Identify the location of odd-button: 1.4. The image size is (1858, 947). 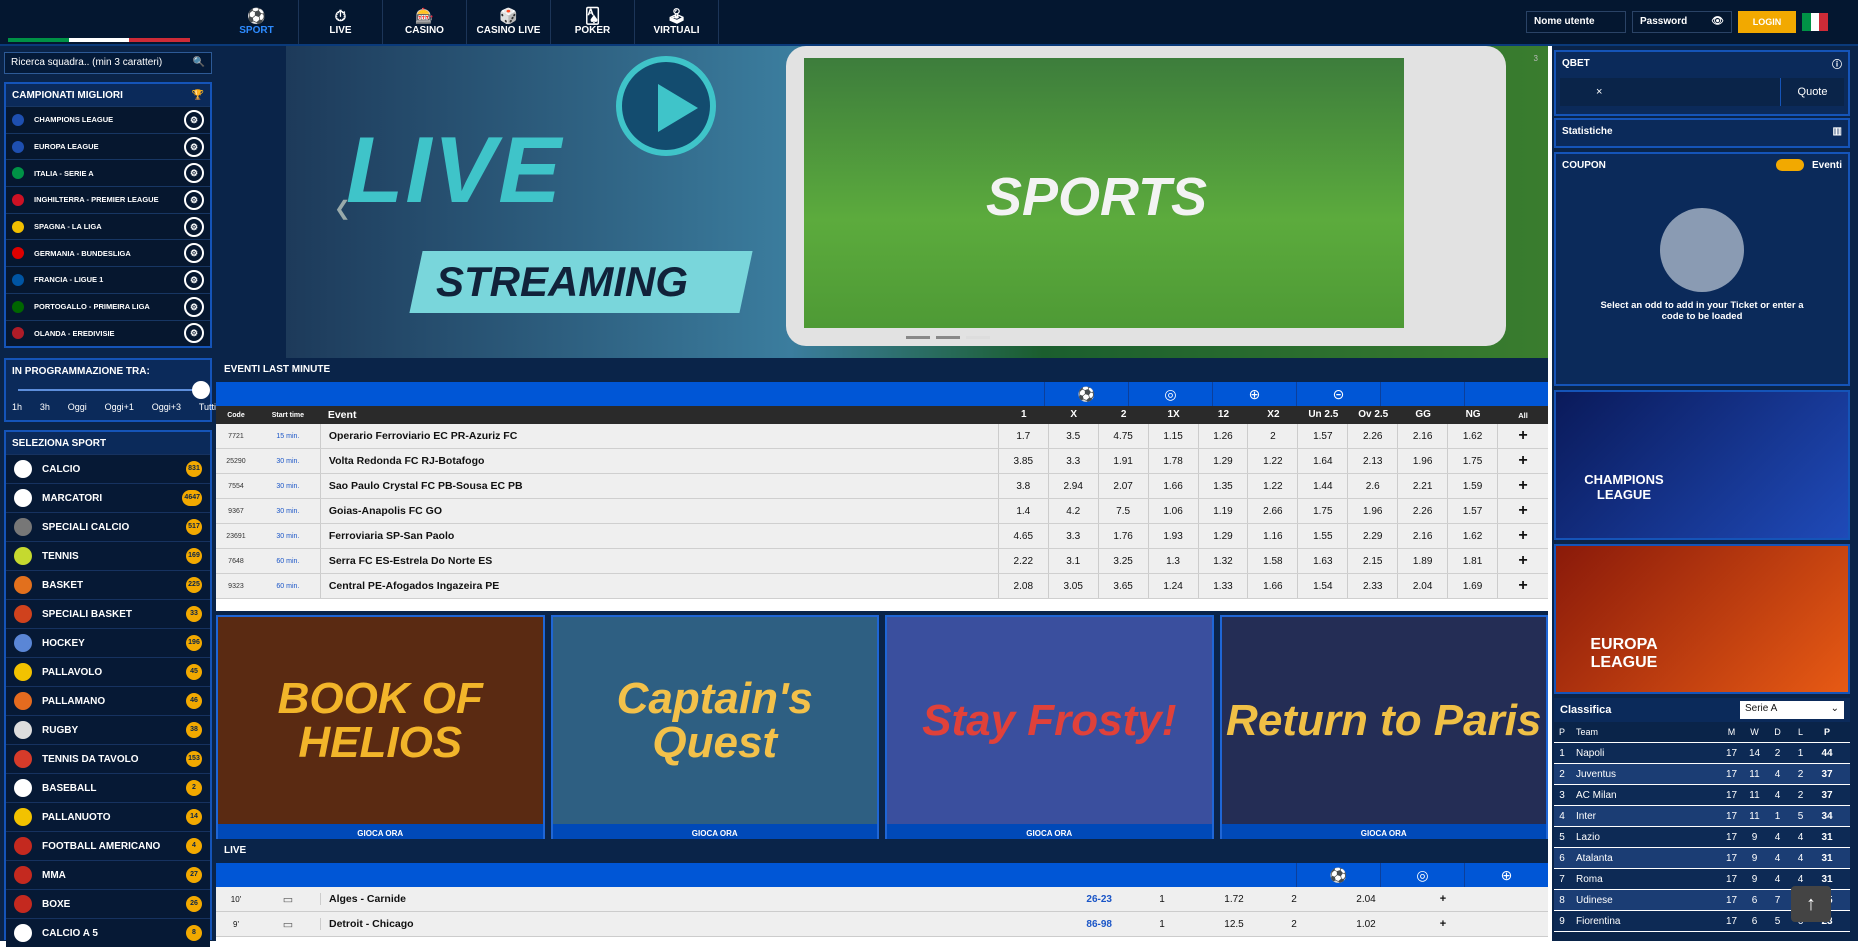
(1024, 511).